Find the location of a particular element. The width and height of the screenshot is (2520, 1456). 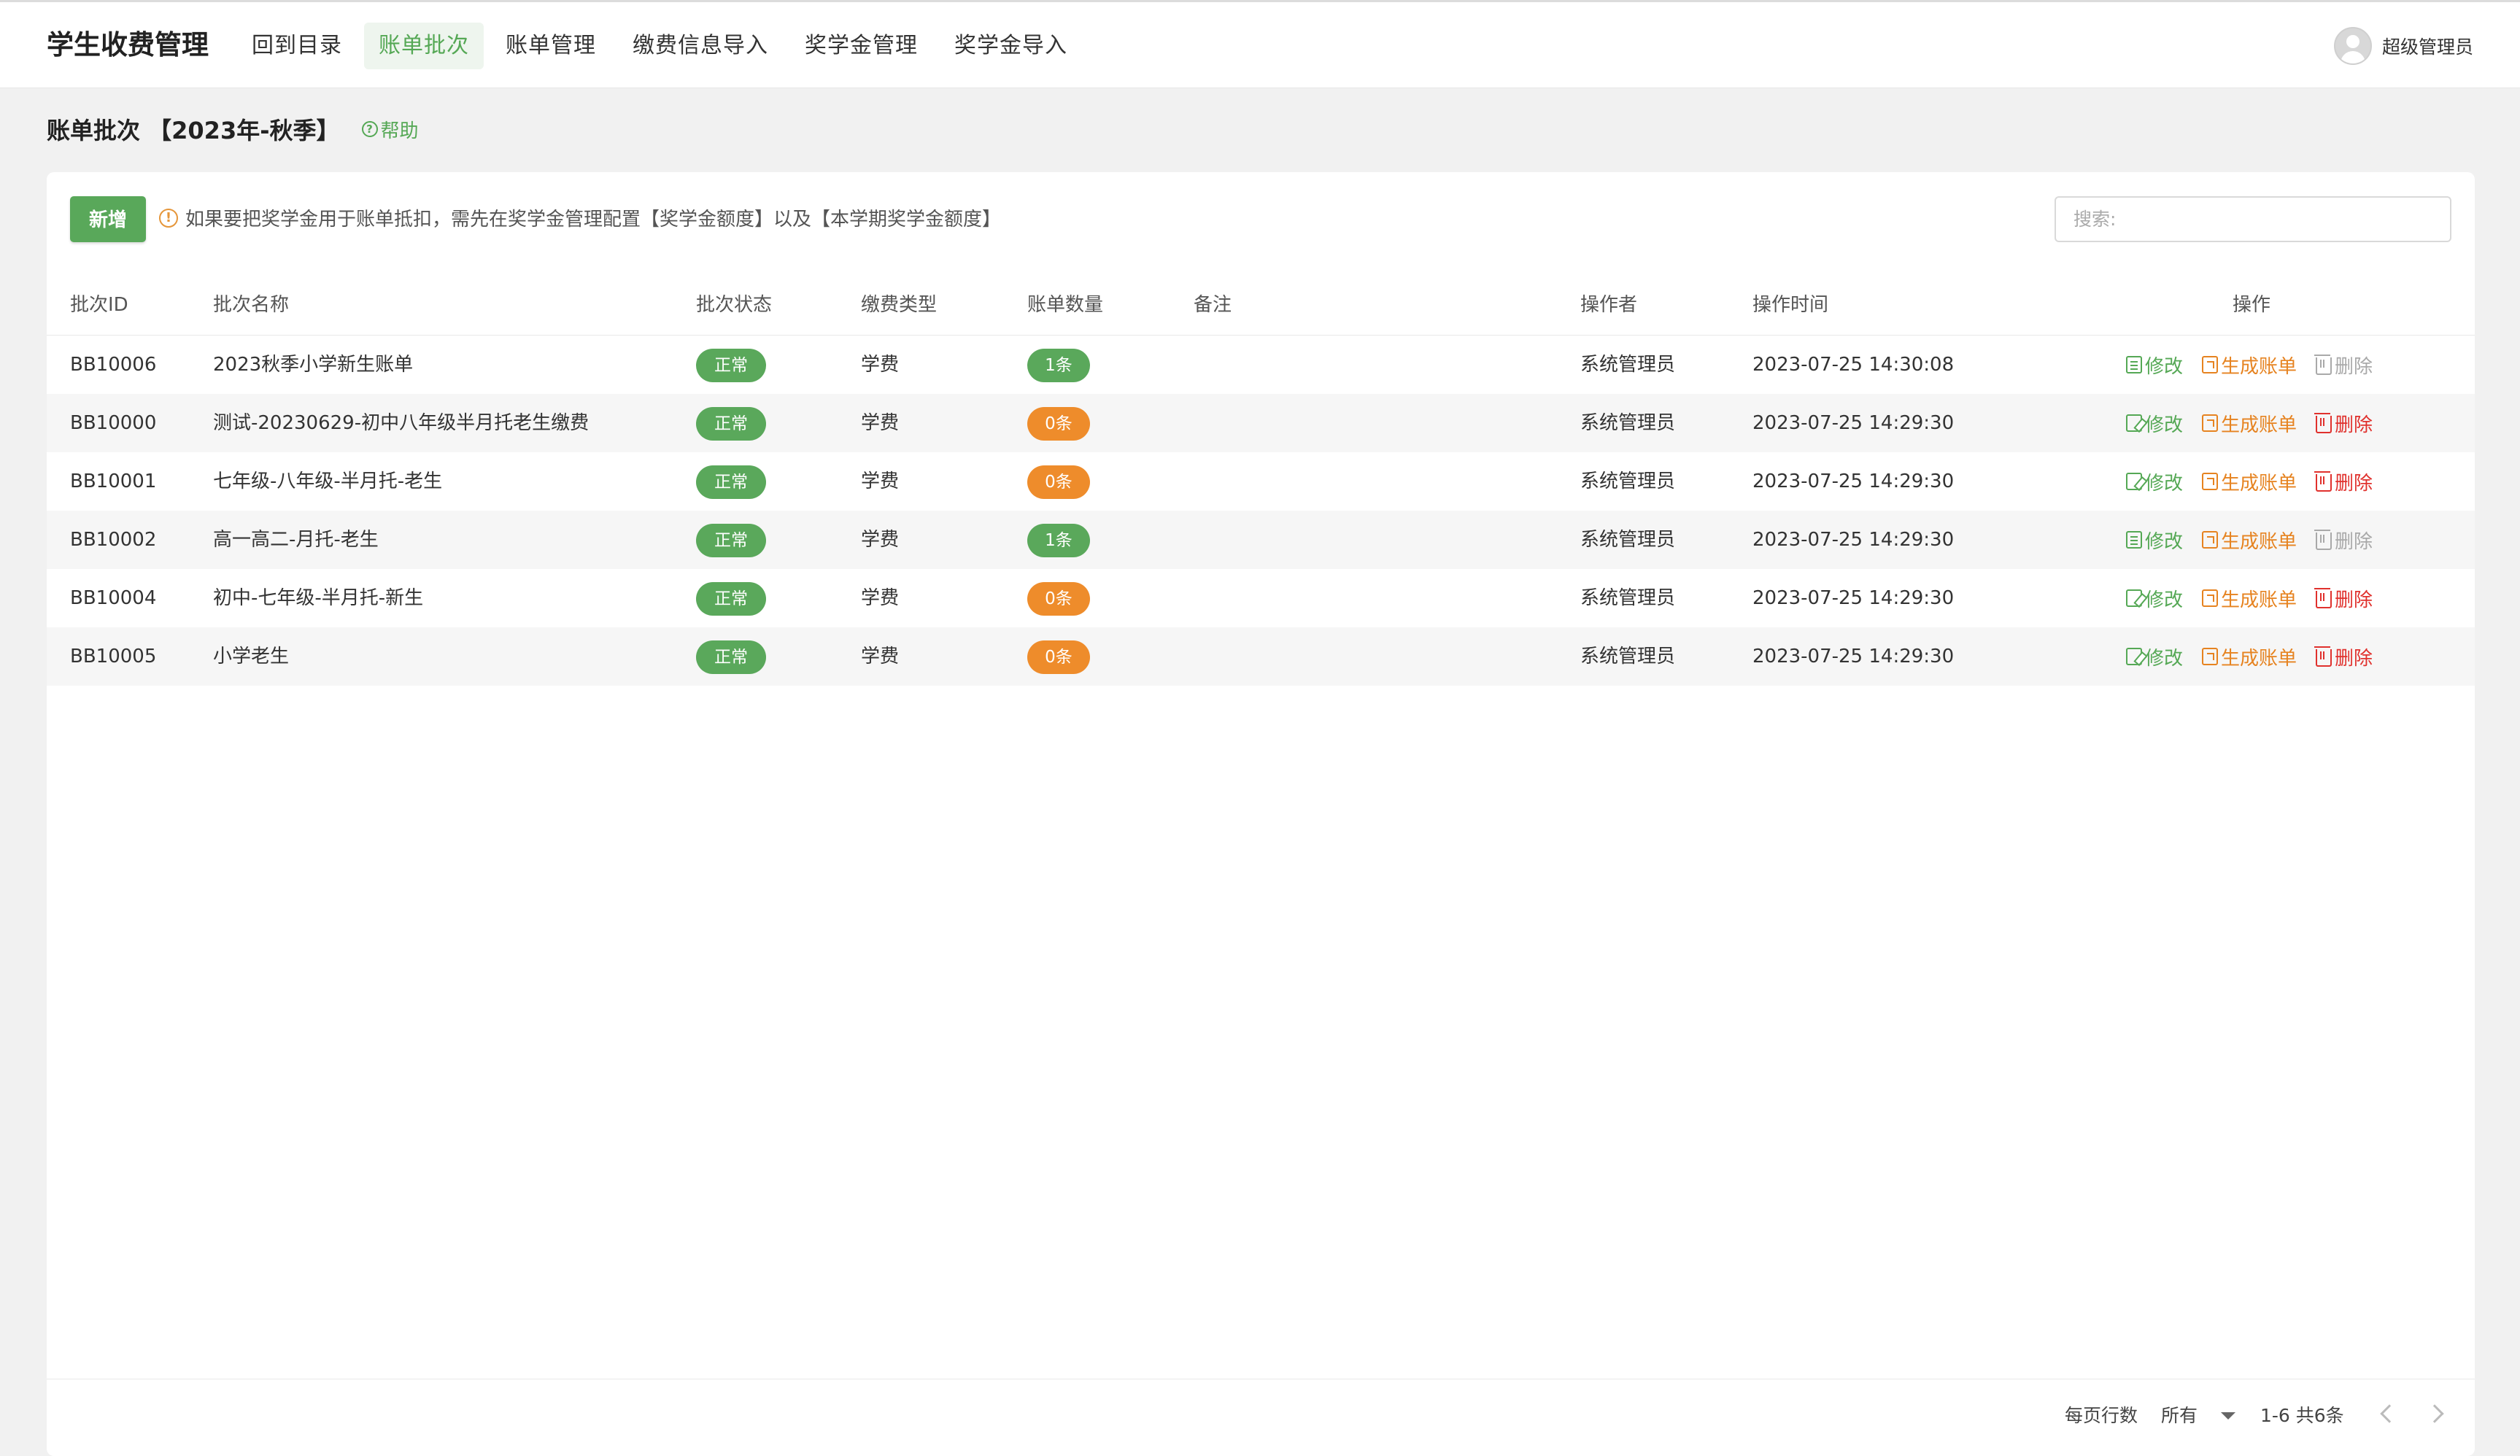

cell-batch-id: BB10001 is located at coordinates (113, 481).